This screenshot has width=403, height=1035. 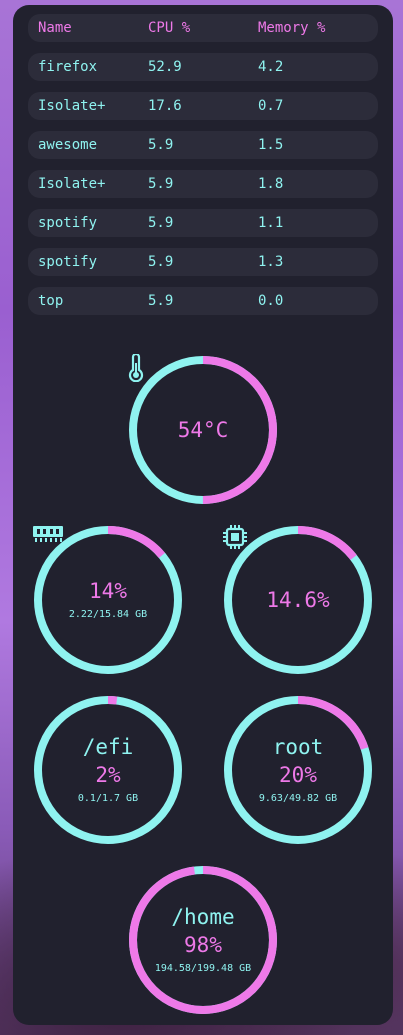 What do you see at coordinates (292, 28) in the screenshot?
I see `header-memory: Memory %` at bounding box center [292, 28].